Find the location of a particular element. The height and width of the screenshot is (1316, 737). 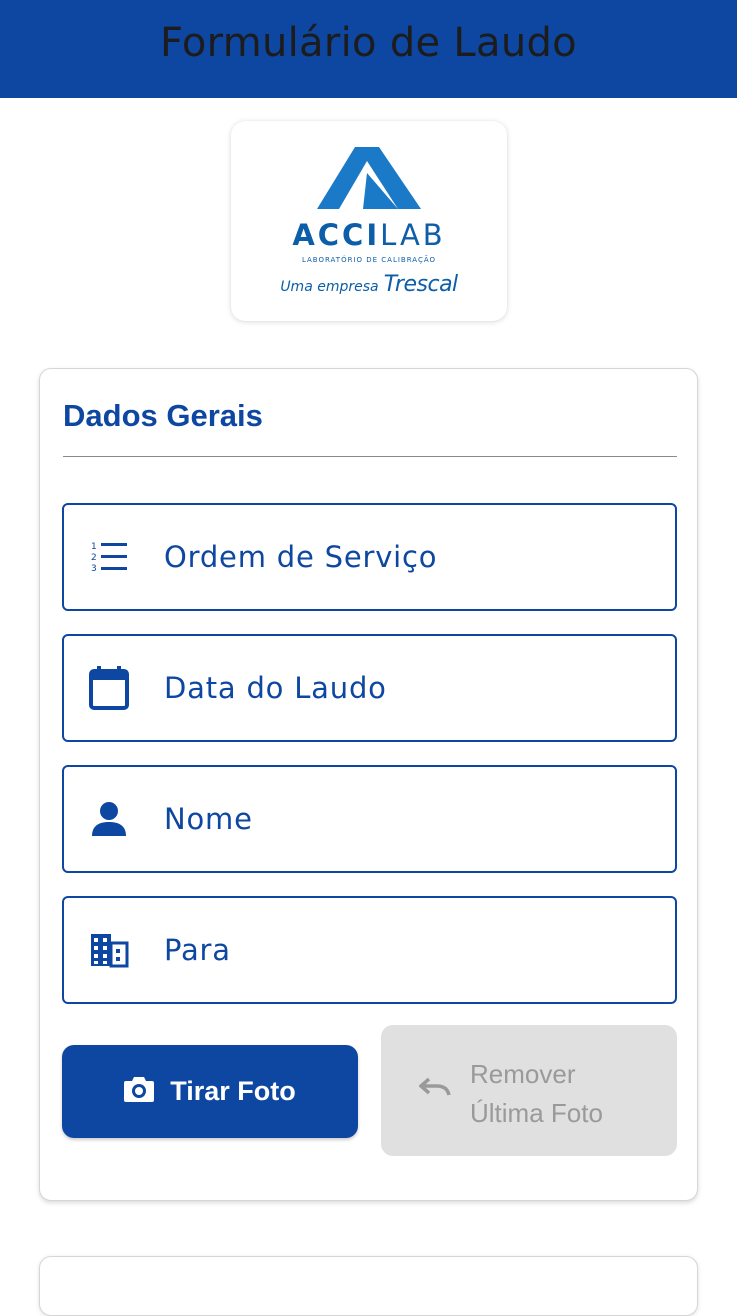

remove-last-photo-label: Remover Última Foto is located at coordinates (536, 1093).